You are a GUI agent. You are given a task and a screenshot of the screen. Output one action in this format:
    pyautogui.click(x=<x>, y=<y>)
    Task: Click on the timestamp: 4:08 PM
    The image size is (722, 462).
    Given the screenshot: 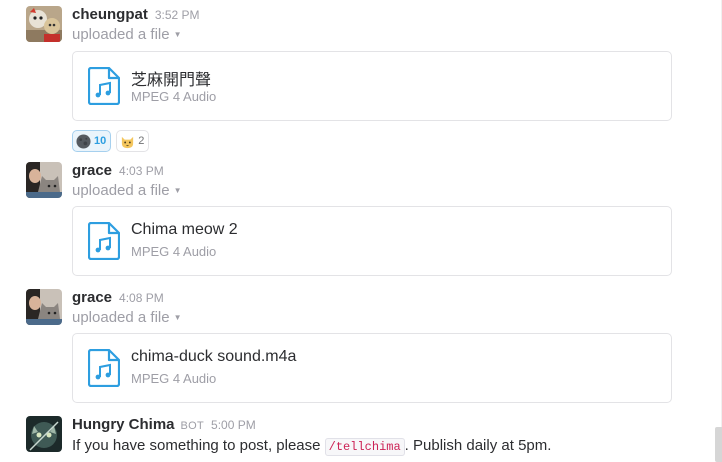 What is the action you would take?
    pyautogui.click(x=141, y=298)
    